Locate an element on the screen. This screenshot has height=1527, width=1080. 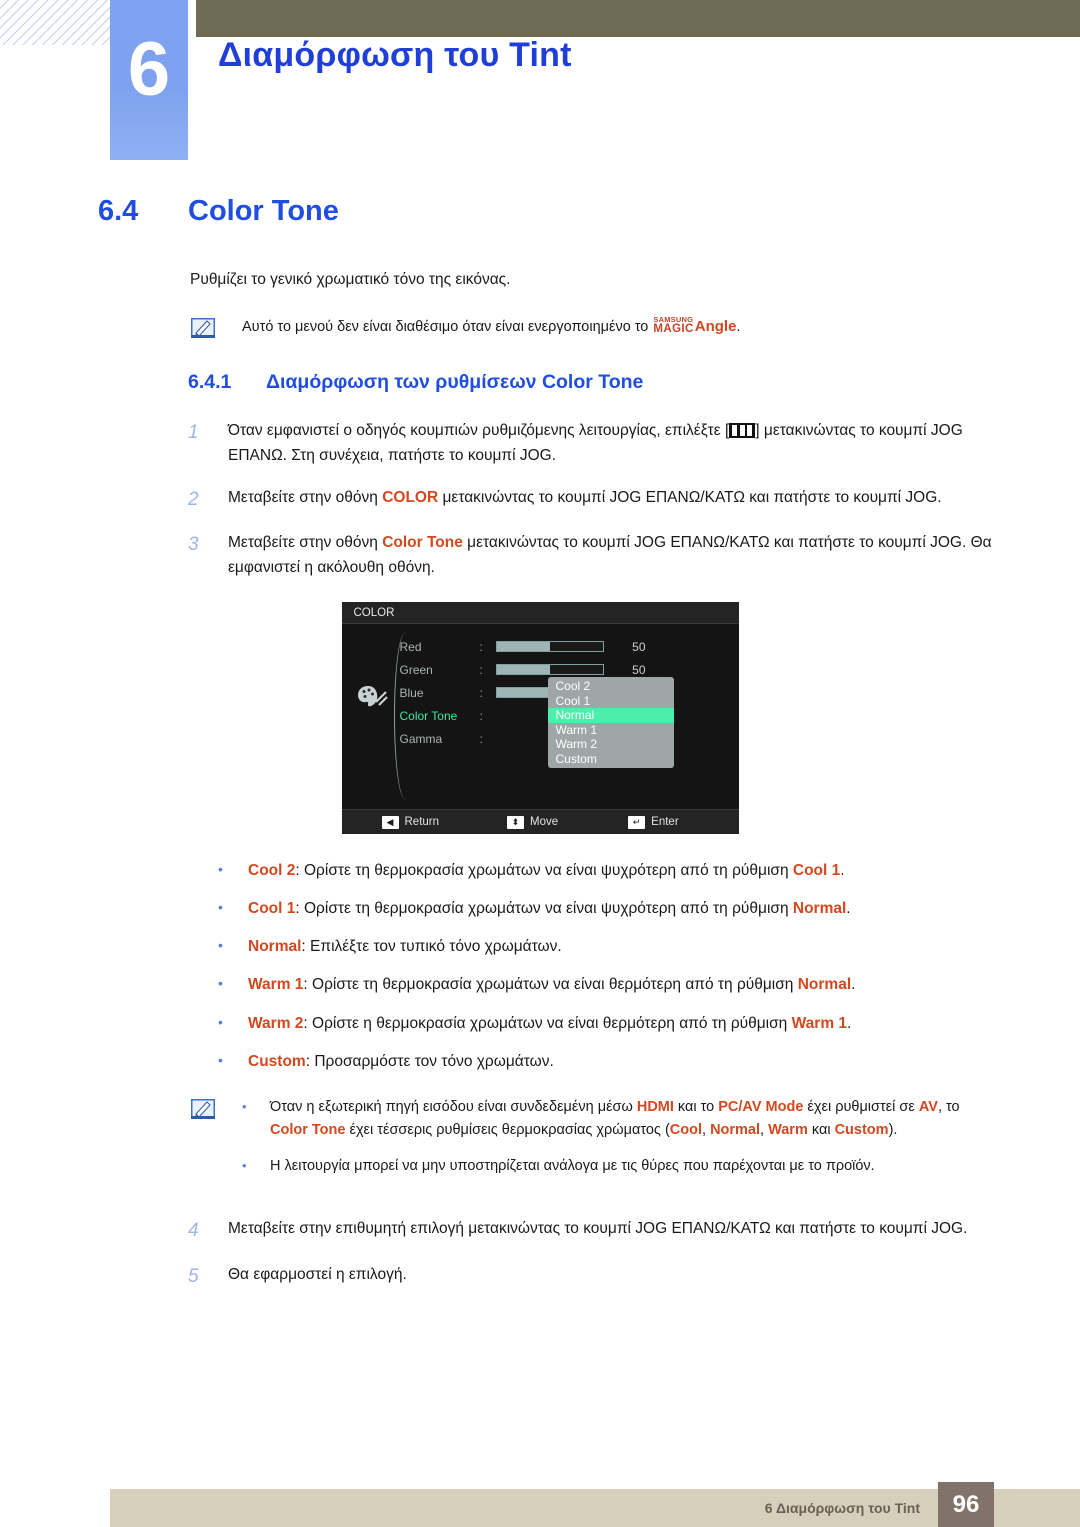
magic-logo-line2: MAGIC is located at coordinates (673, 328).